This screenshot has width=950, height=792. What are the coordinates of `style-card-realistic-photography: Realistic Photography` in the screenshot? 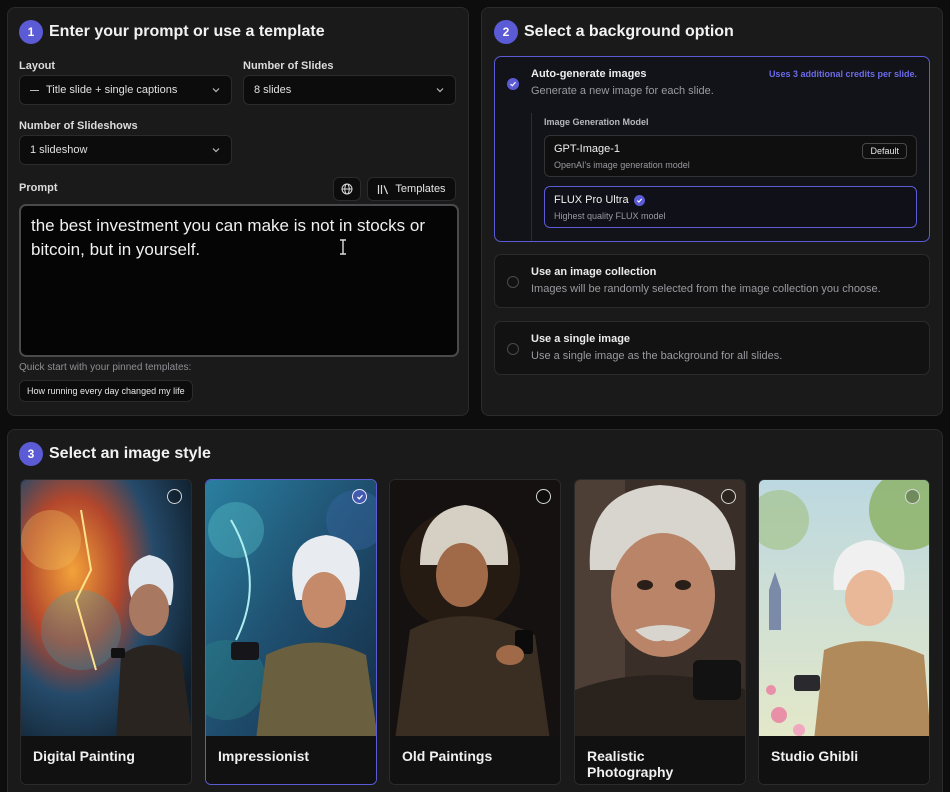 It's located at (660, 632).